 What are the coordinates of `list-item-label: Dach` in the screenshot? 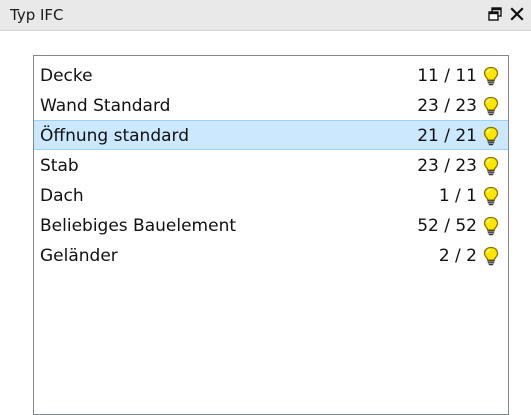 It's located at (62, 196).